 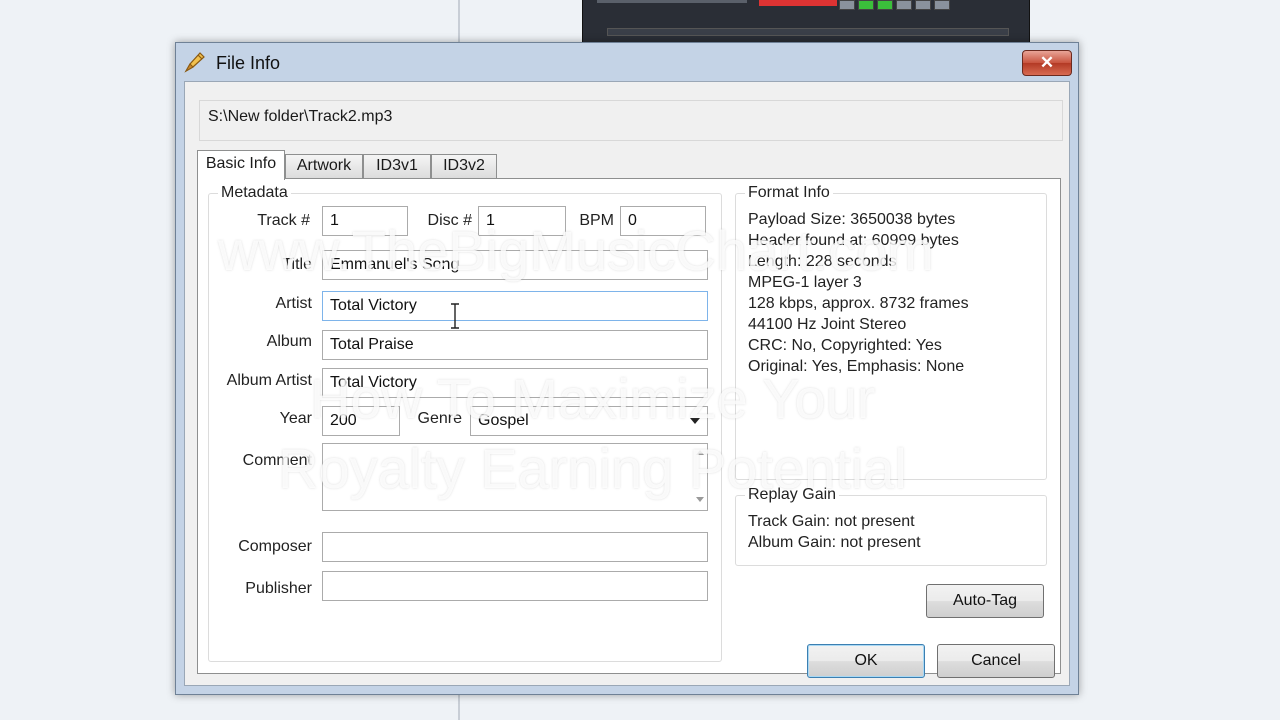 What do you see at coordinates (194, 62) in the screenshot?
I see `pen-tag-icon` at bounding box center [194, 62].